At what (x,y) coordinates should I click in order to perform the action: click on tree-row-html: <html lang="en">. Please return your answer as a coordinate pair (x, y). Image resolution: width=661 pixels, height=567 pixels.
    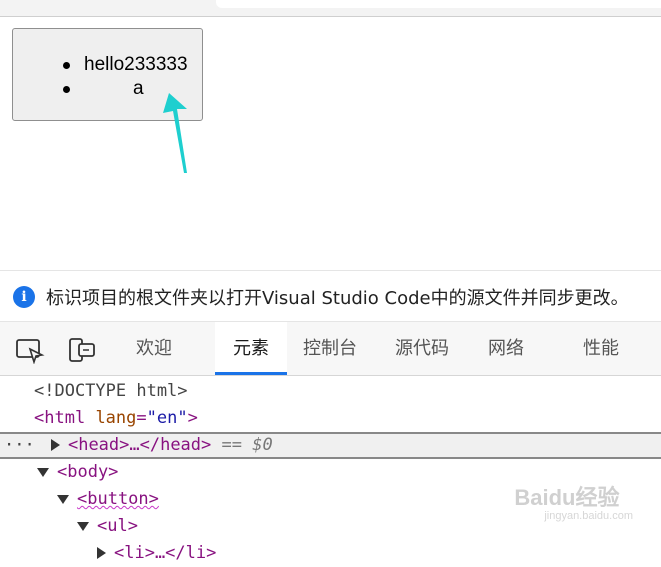
    Looking at the image, I should click on (330, 418).